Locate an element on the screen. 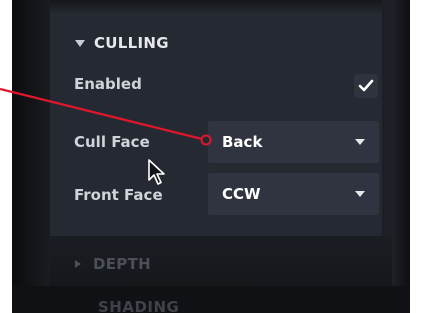  culling-section-header: CULLING is located at coordinates (122, 43).